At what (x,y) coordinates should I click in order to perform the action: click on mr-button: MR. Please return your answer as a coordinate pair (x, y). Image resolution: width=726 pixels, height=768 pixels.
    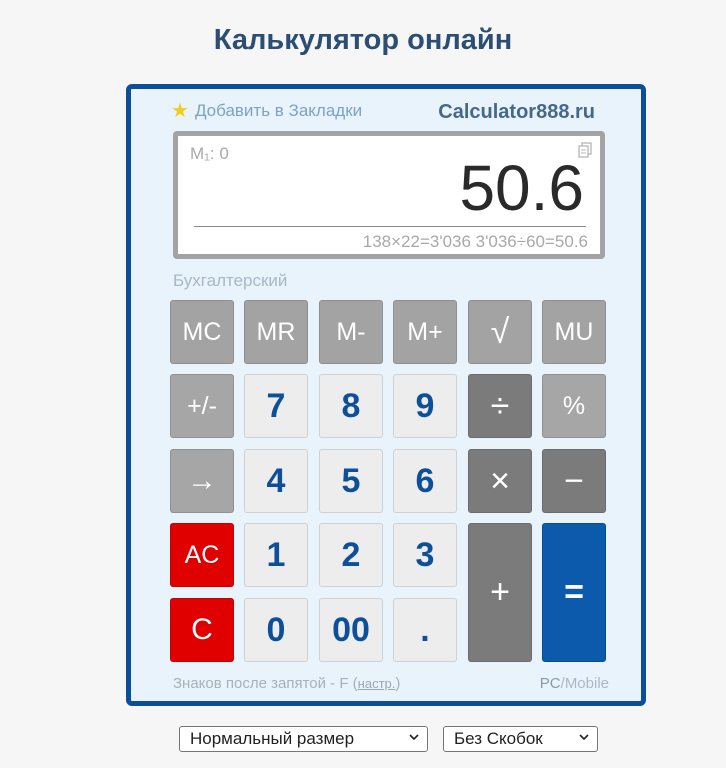
    Looking at the image, I should click on (276, 332).